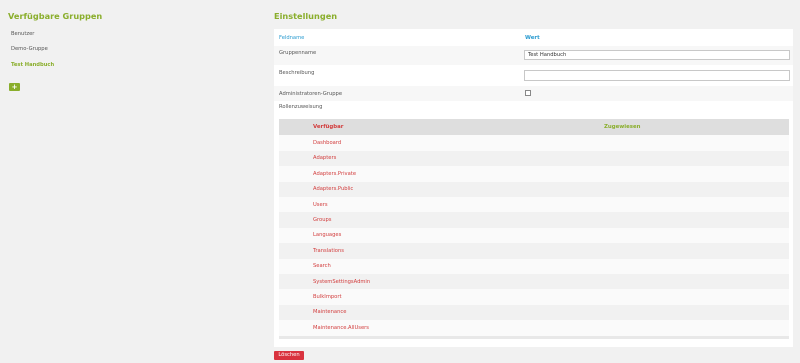  I want to click on description-label: Beschreibung, so click(297, 73).